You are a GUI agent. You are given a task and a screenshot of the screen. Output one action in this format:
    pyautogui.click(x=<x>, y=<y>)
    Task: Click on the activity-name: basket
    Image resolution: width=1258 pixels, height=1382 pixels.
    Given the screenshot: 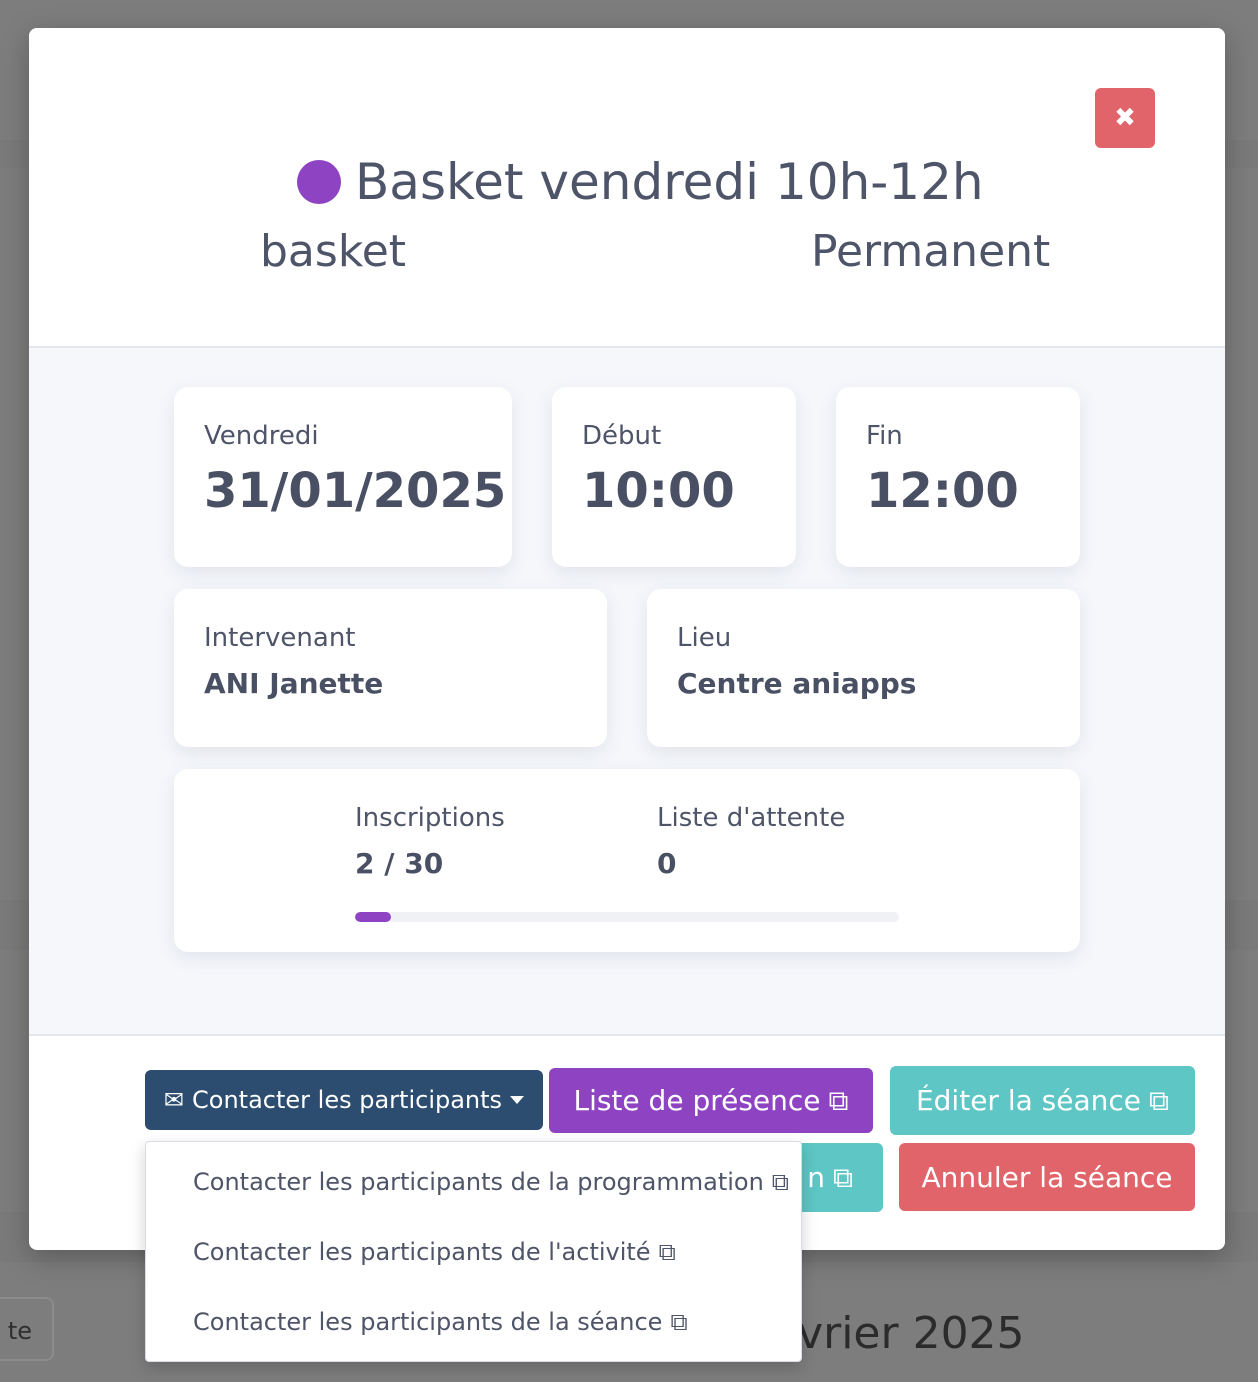 What is the action you would take?
    pyautogui.click(x=333, y=251)
    